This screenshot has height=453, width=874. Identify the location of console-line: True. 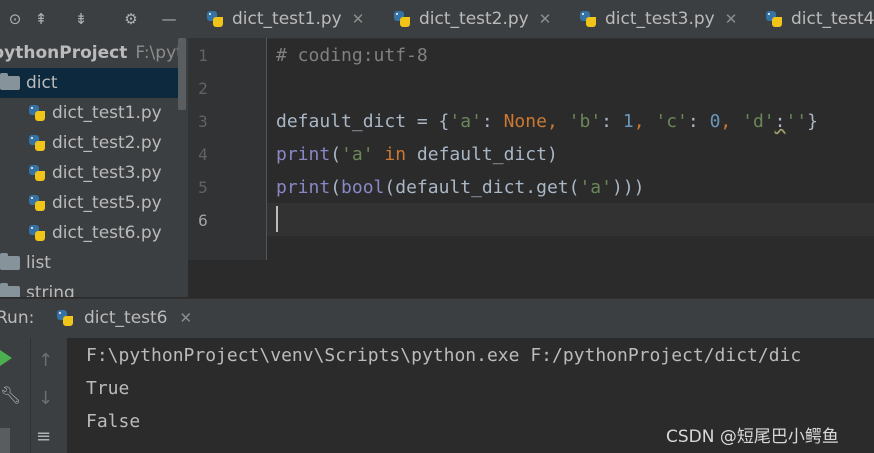
(108, 388).